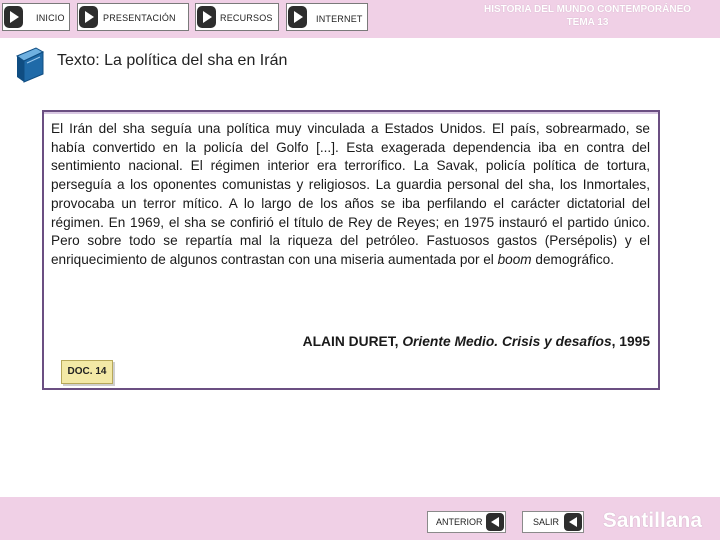 This screenshot has width=720, height=540. What do you see at coordinates (572, 259) in the screenshot?
I see `document-text-end: demográfico.` at bounding box center [572, 259].